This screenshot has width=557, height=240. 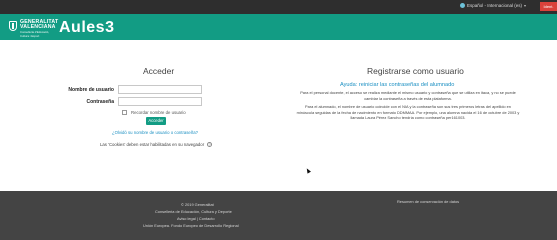 I want to click on username-input, so click(x=160, y=89).